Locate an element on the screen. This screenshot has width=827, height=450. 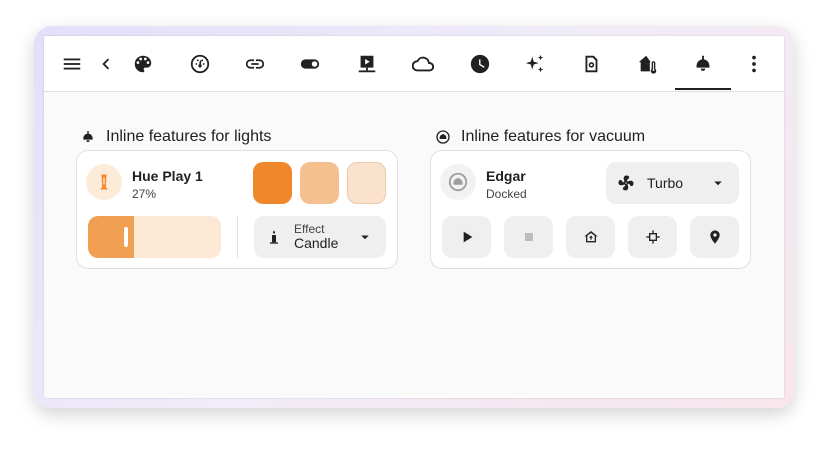
effect-label: Effect is located at coordinates (309, 228).